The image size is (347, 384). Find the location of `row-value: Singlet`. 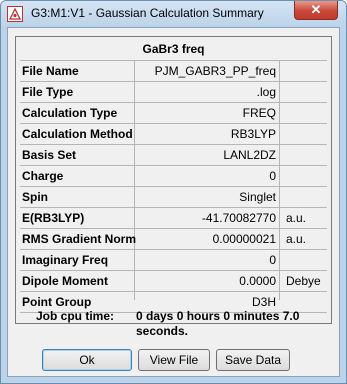

row-value: Singlet is located at coordinates (257, 197).